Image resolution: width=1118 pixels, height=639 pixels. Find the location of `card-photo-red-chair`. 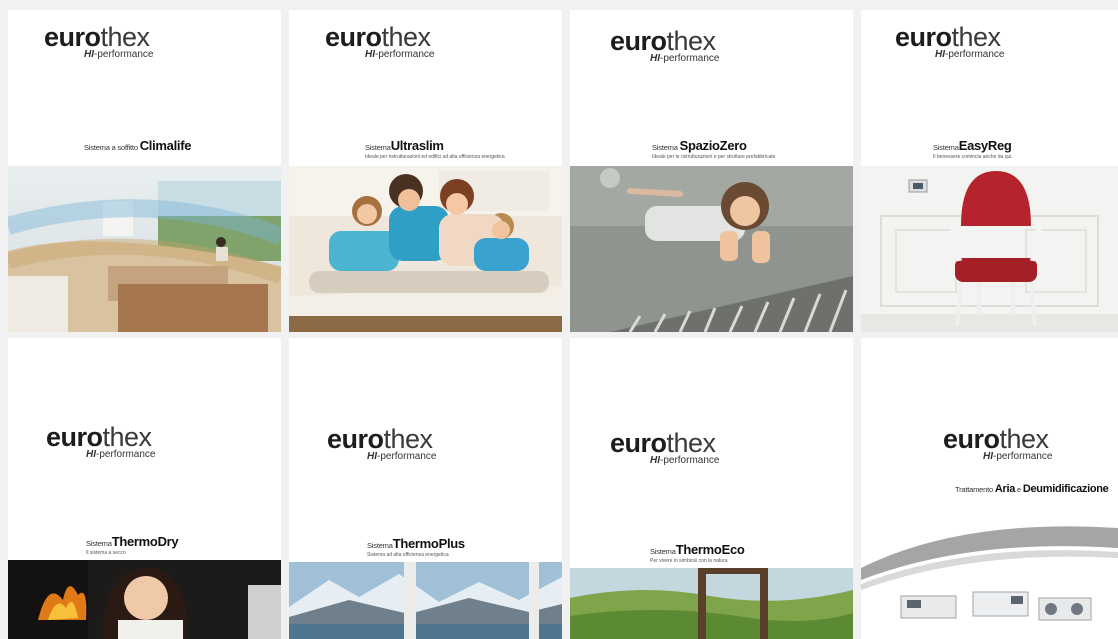

card-photo-red-chair is located at coordinates (989, 249).